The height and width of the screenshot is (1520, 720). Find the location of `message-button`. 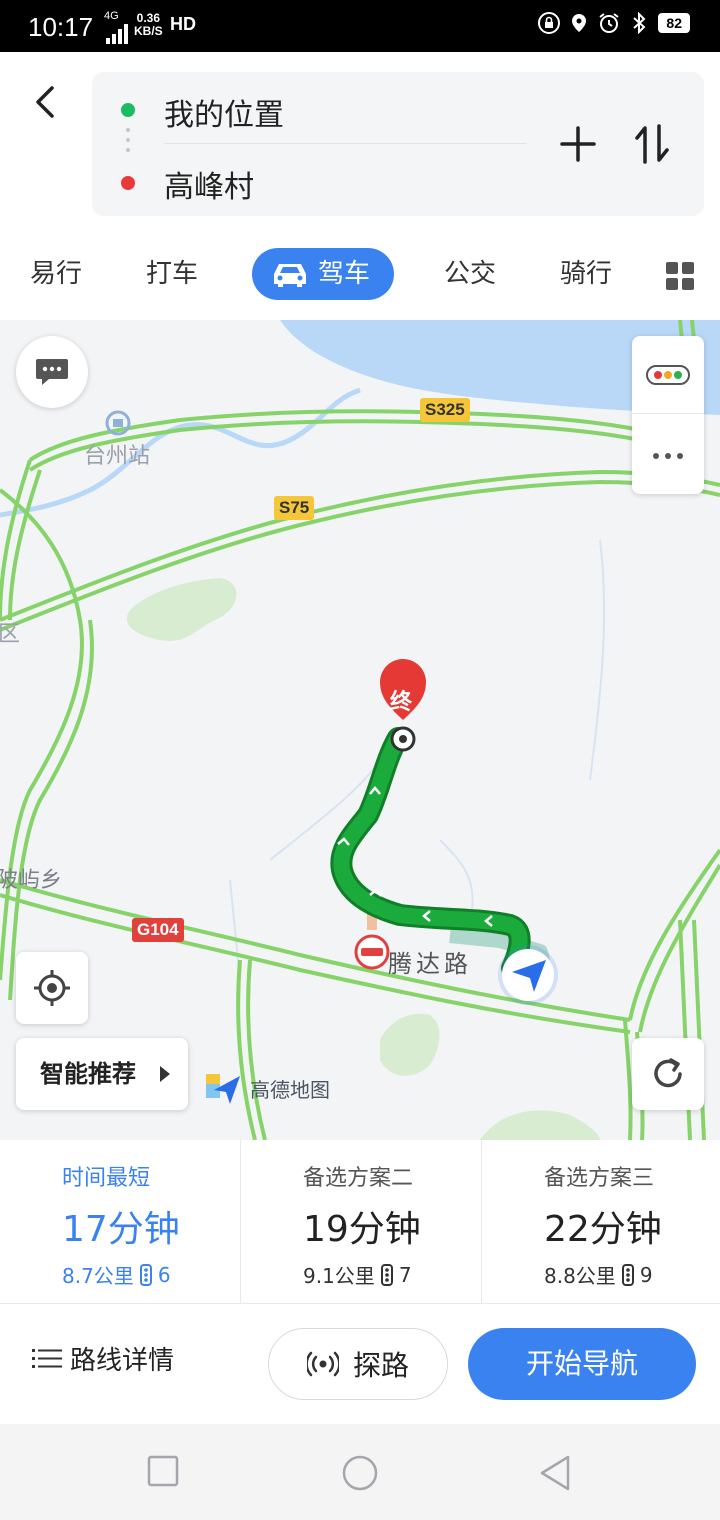

message-button is located at coordinates (52, 372).